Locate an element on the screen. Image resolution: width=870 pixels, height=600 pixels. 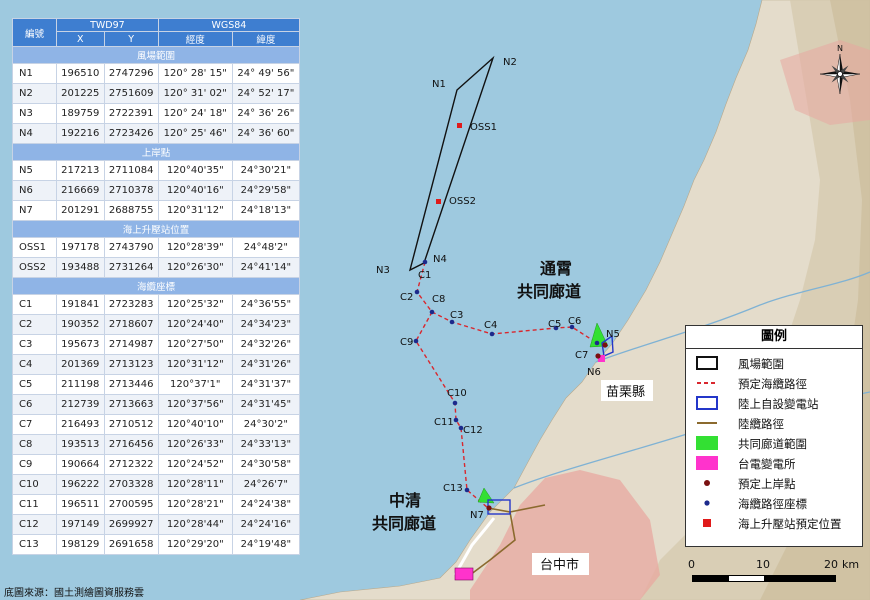
table-row: N1 196510 2747296 120° 28' 15" 24° 49' 56" is located at coordinates (156, 73).